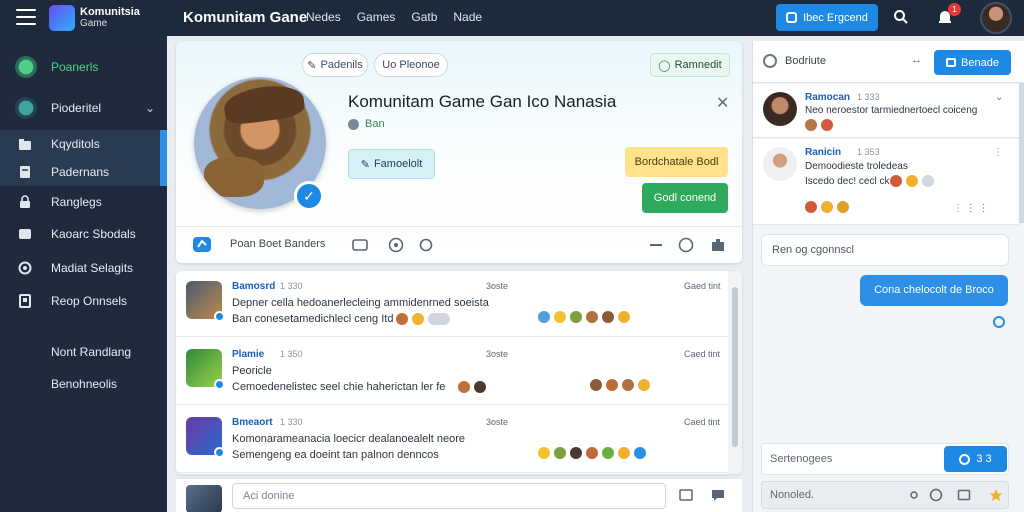 This screenshot has height=512, width=1024. Describe the element at coordinates (975, 459) in the screenshot. I see `send-button: 3 3` at that location.